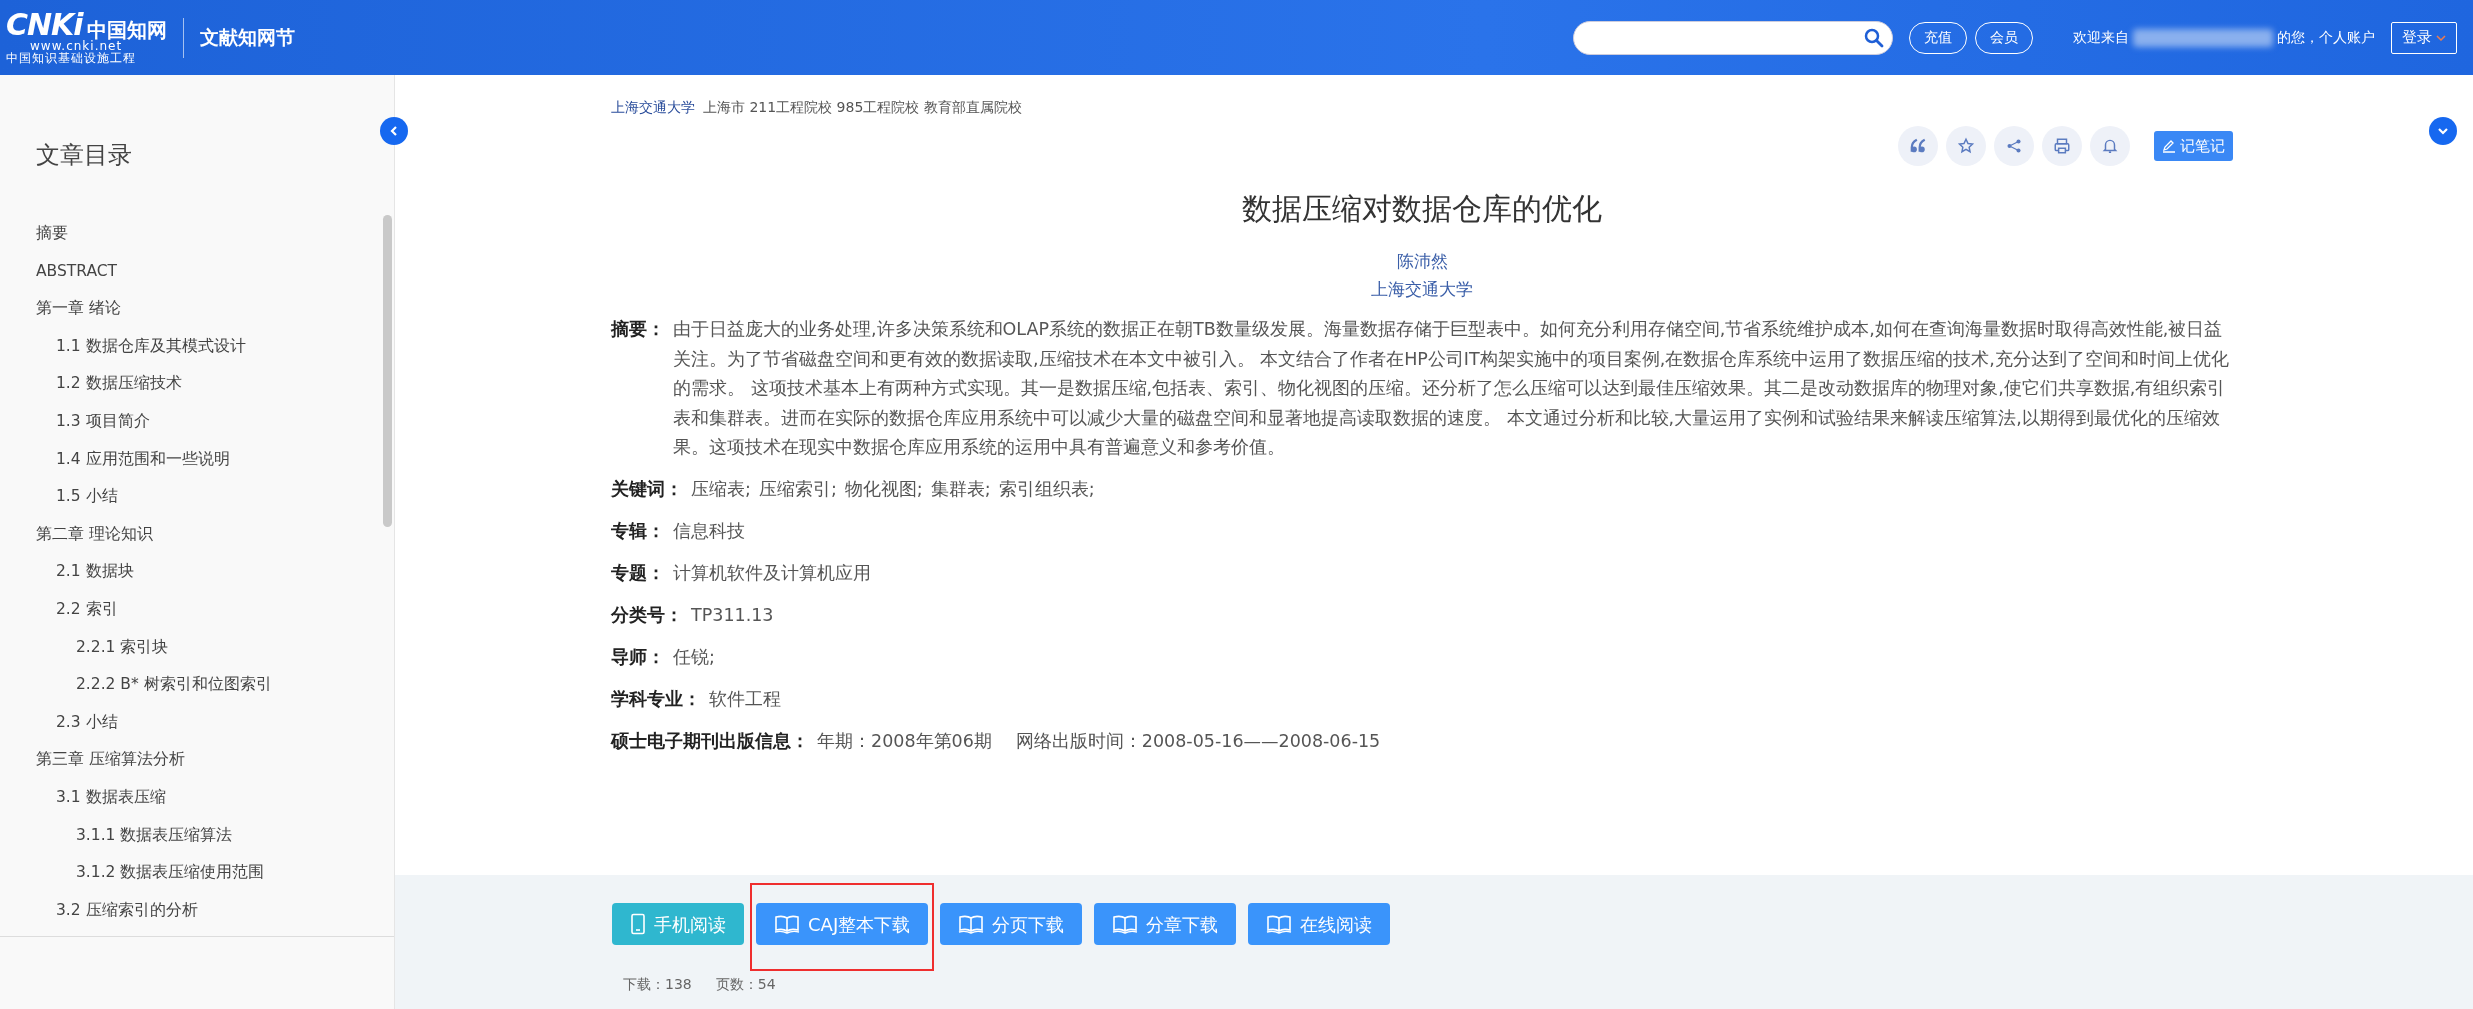 This screenshot has height=1009, width=2473. What do you see at coordinates (2101, 37) in the screenshot?
I see `welcome-text: 欢迎来自` at bounding box center [2101, 37].